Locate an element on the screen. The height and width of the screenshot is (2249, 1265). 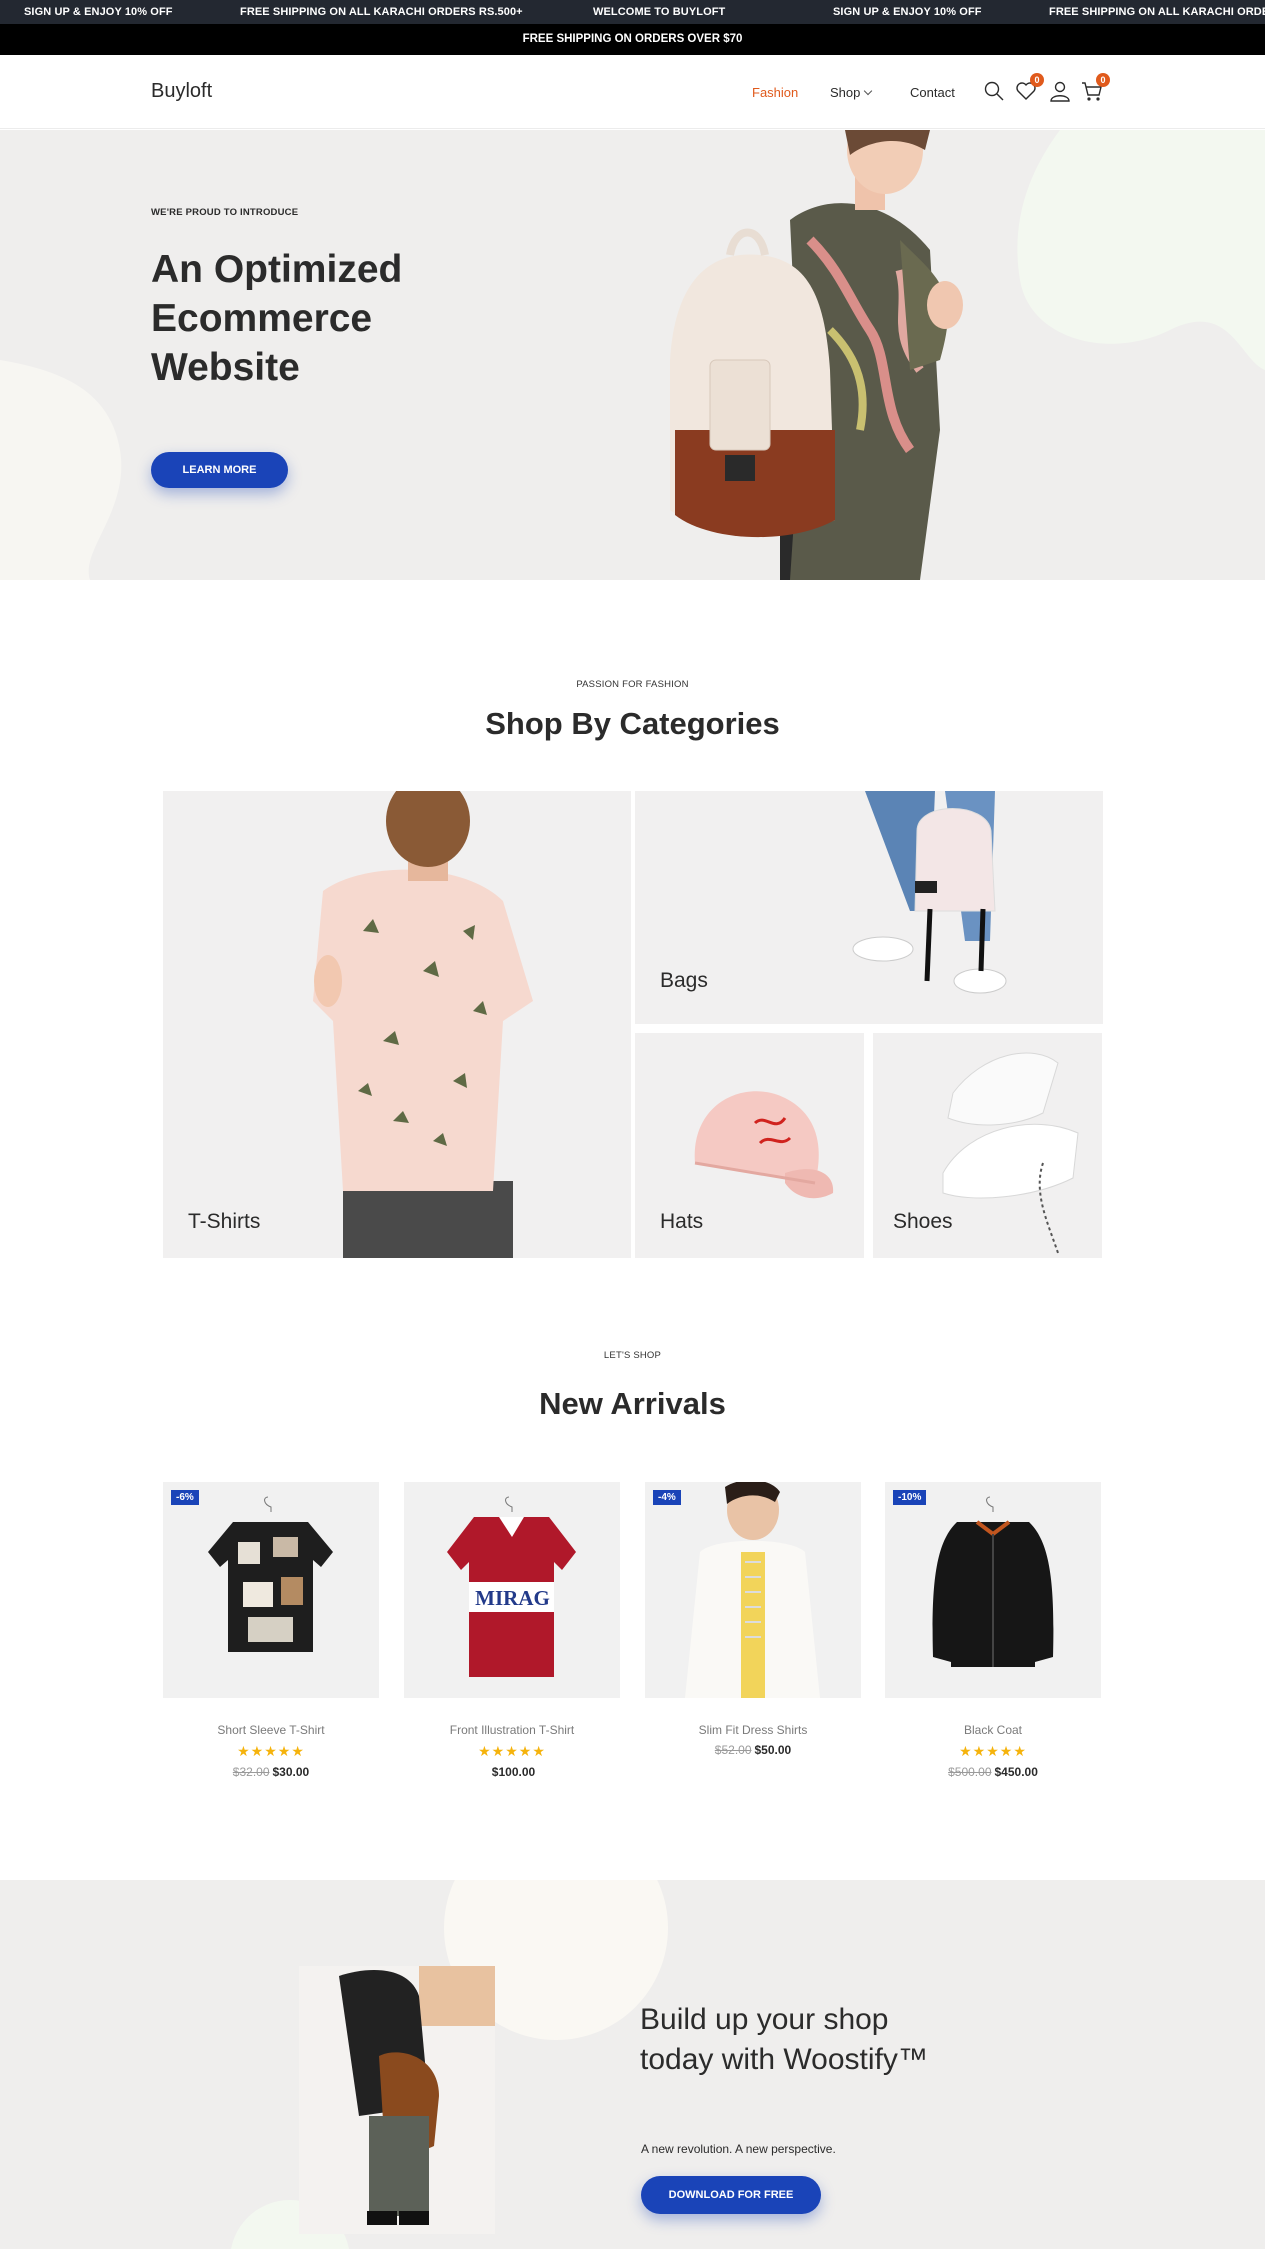
current-price: $50.00 is located at coordinates (773, 1750).